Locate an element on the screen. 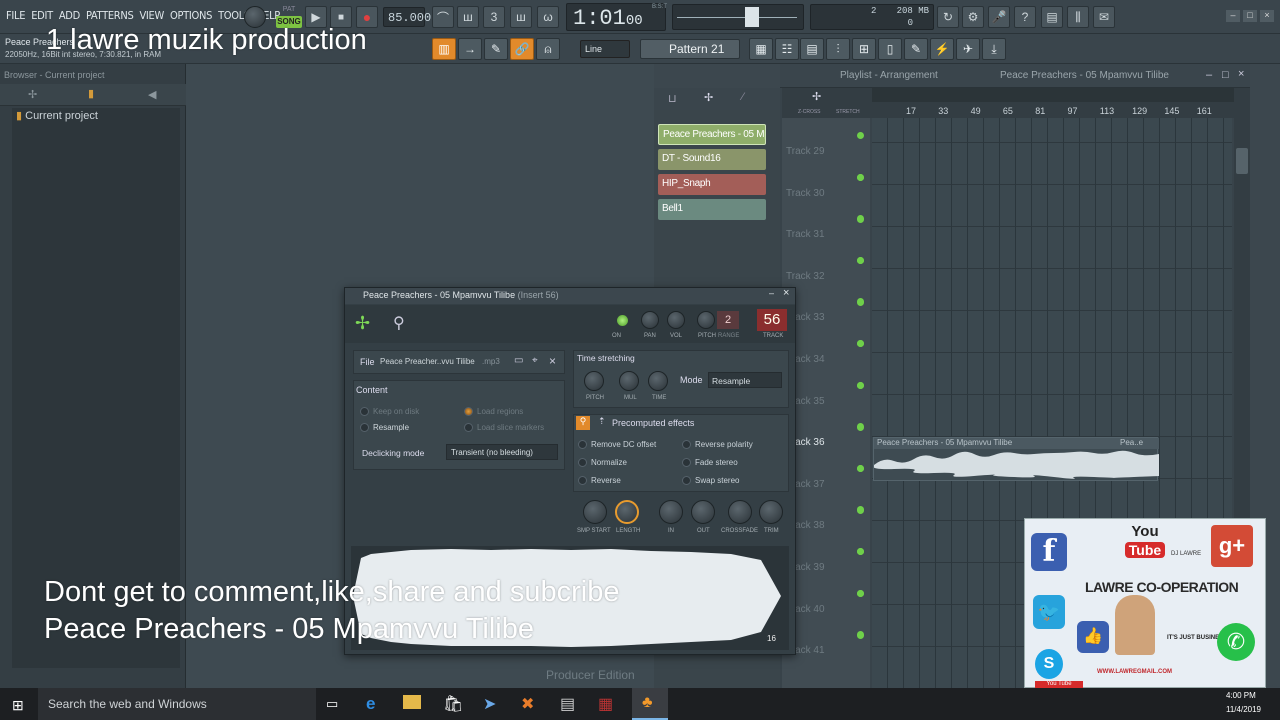 The height and width of the screenshot is (720, 1280). menu-options: OPTIONS is located at coordinates (191, 15).